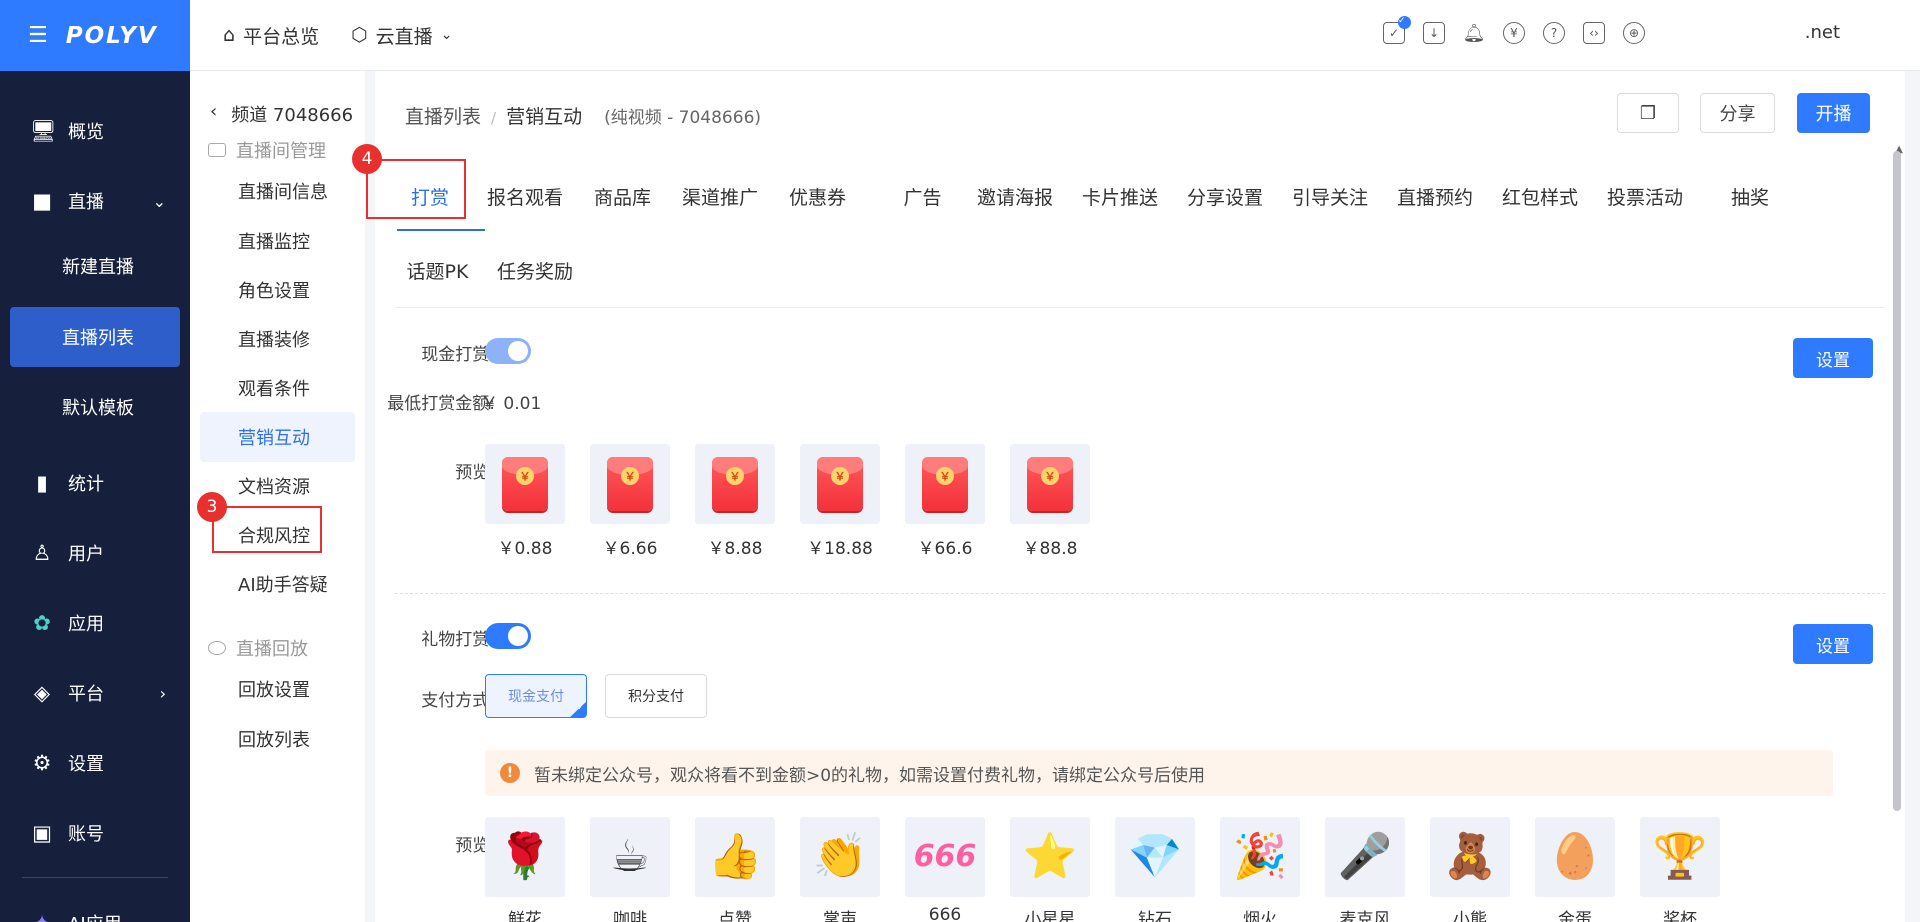 This screenshot has height=922, width=1920. What do you see at coordinates (281, 36) in the screenshot?
I see `platform-overview-label: 平台总览` at bounding box center [281, 36].